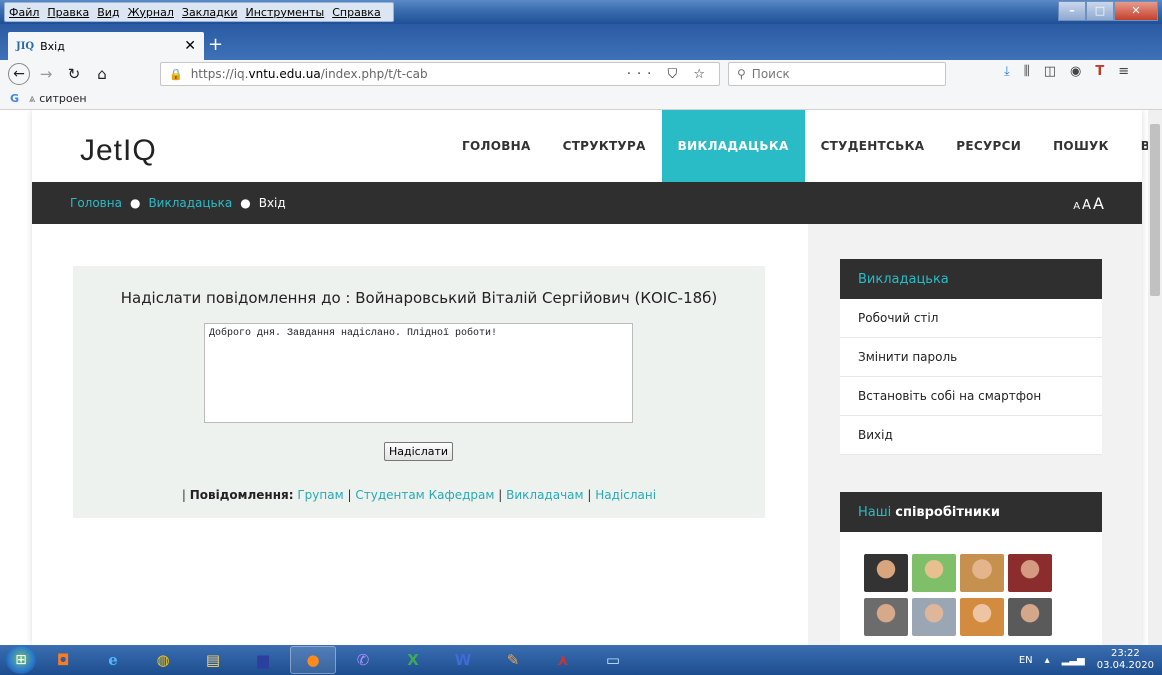 Image resolution: width=1162 pixels, height=675 pixels. What do you see at coordinates (25, 46) in the screenshot?
I see `site-favicon-icon: JIQ` at bounding box center [25, 46].